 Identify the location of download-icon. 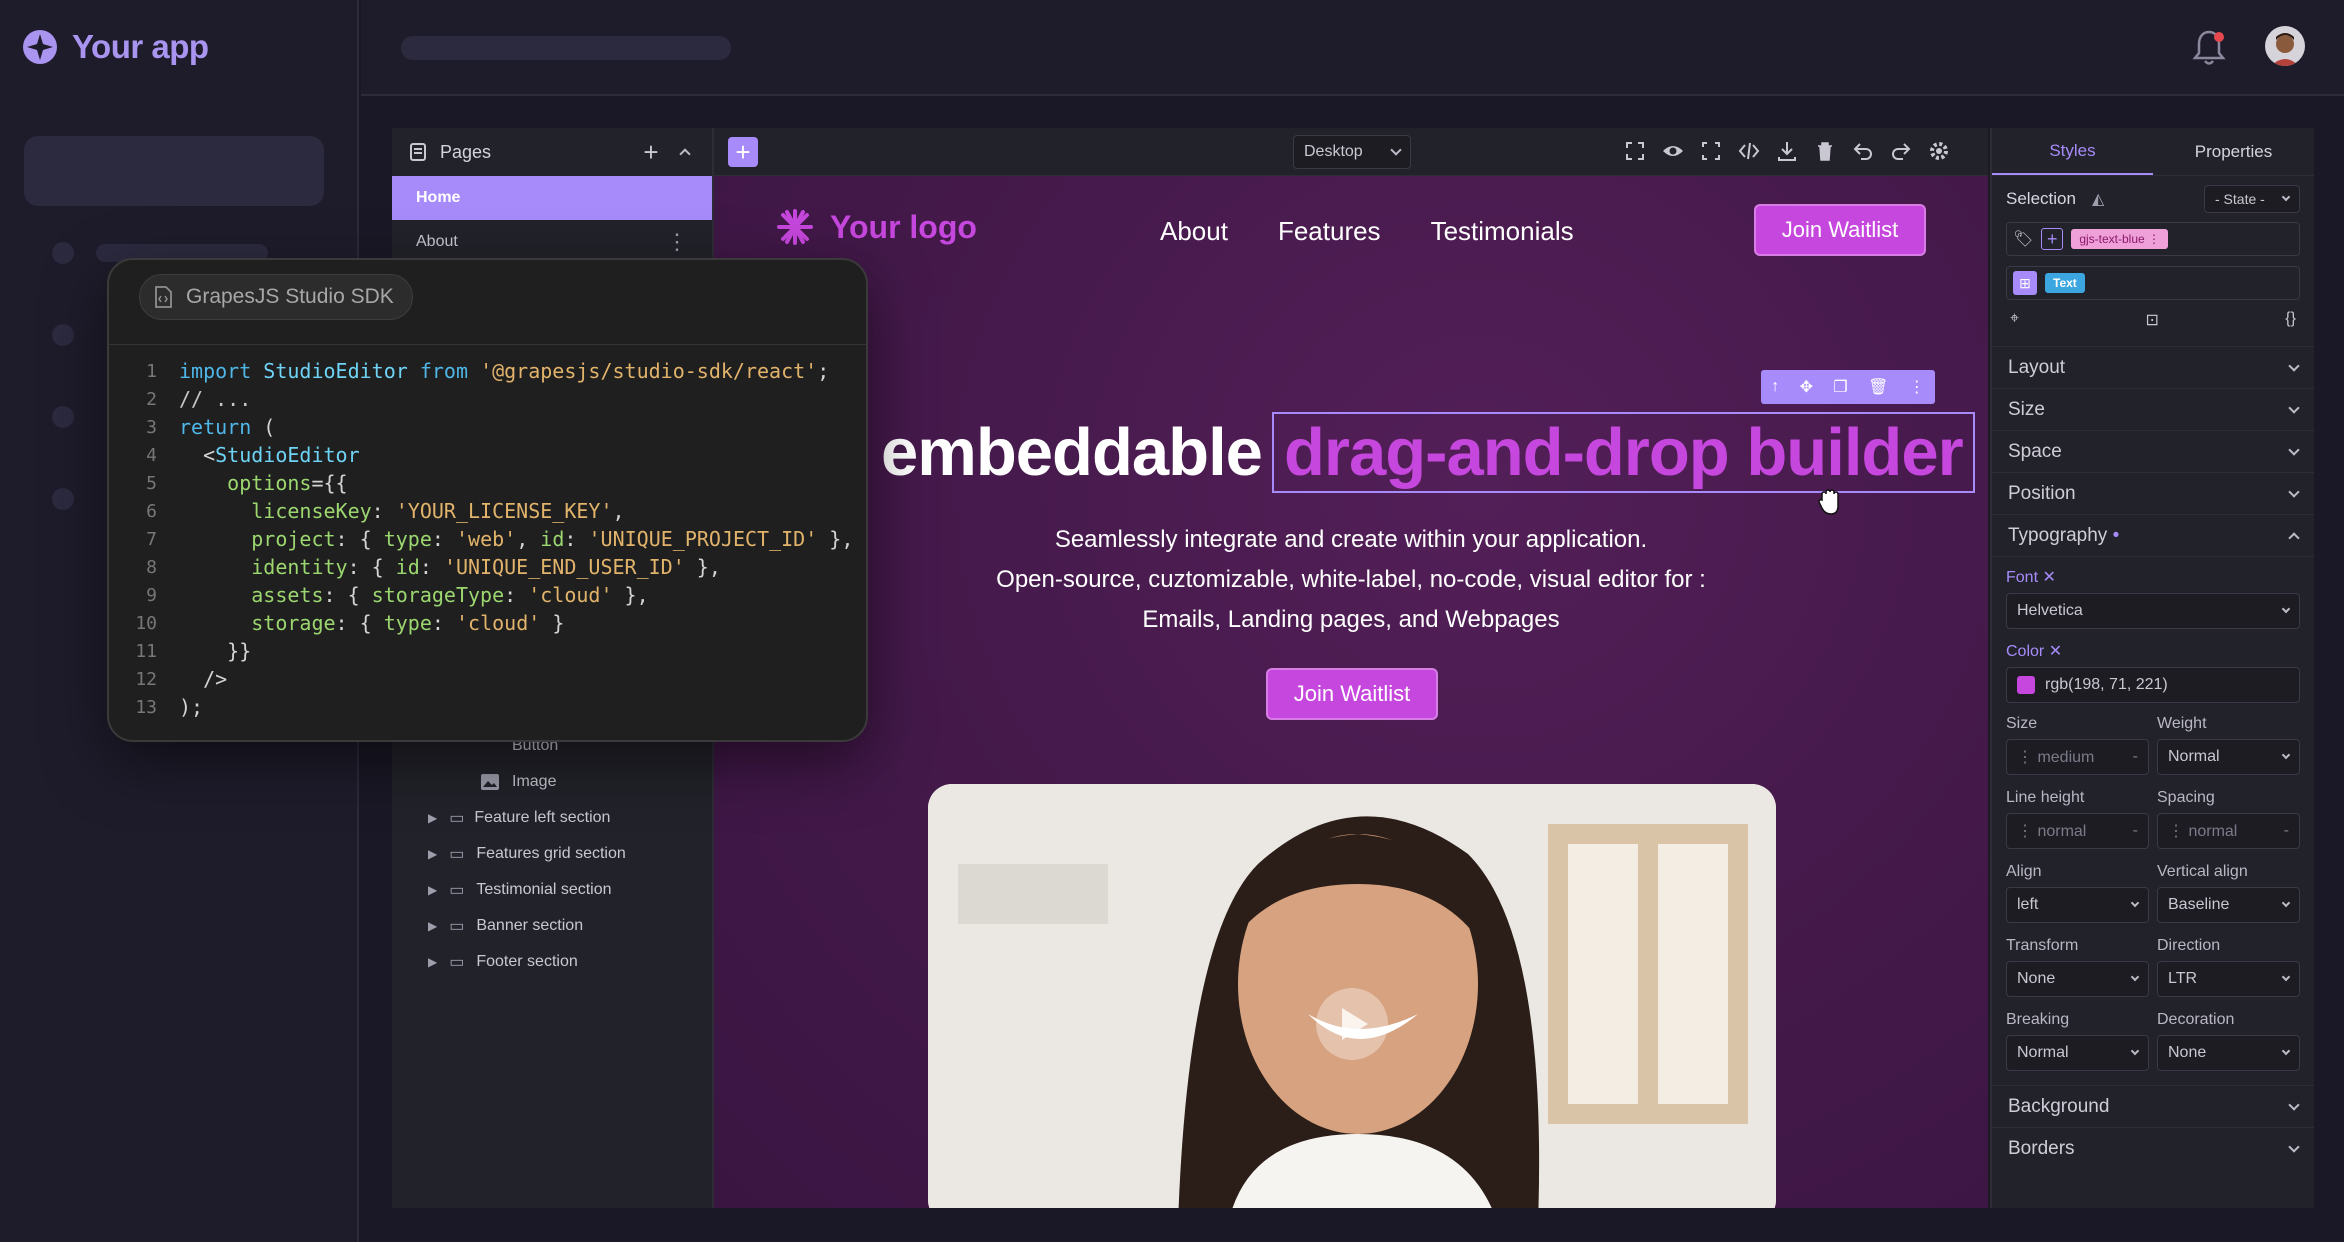
(1787, 151).